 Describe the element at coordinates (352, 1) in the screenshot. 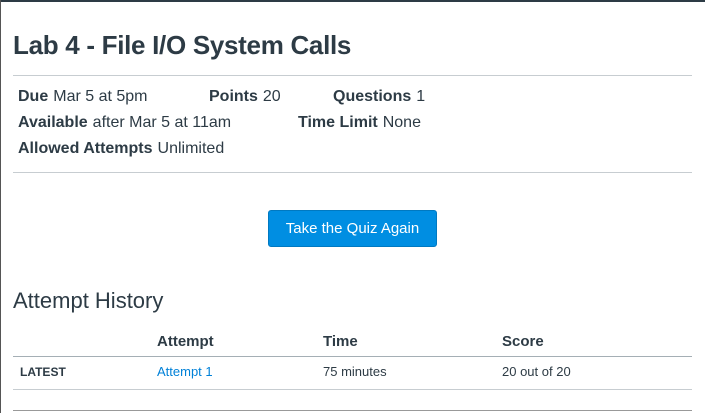

I see `top-border` at that location.